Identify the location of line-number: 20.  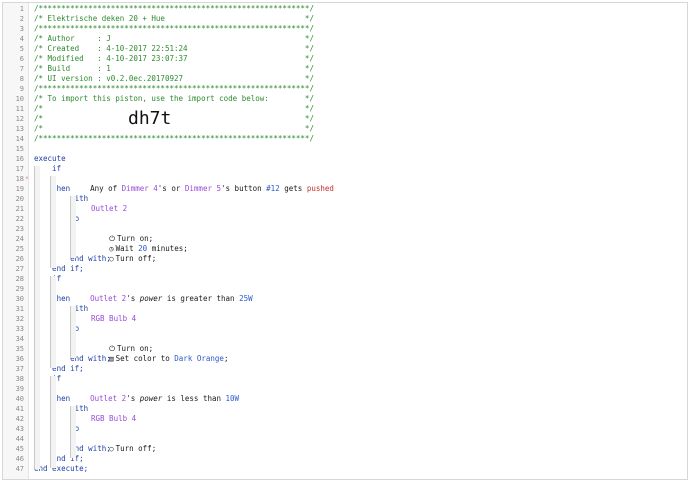
(19, 199).